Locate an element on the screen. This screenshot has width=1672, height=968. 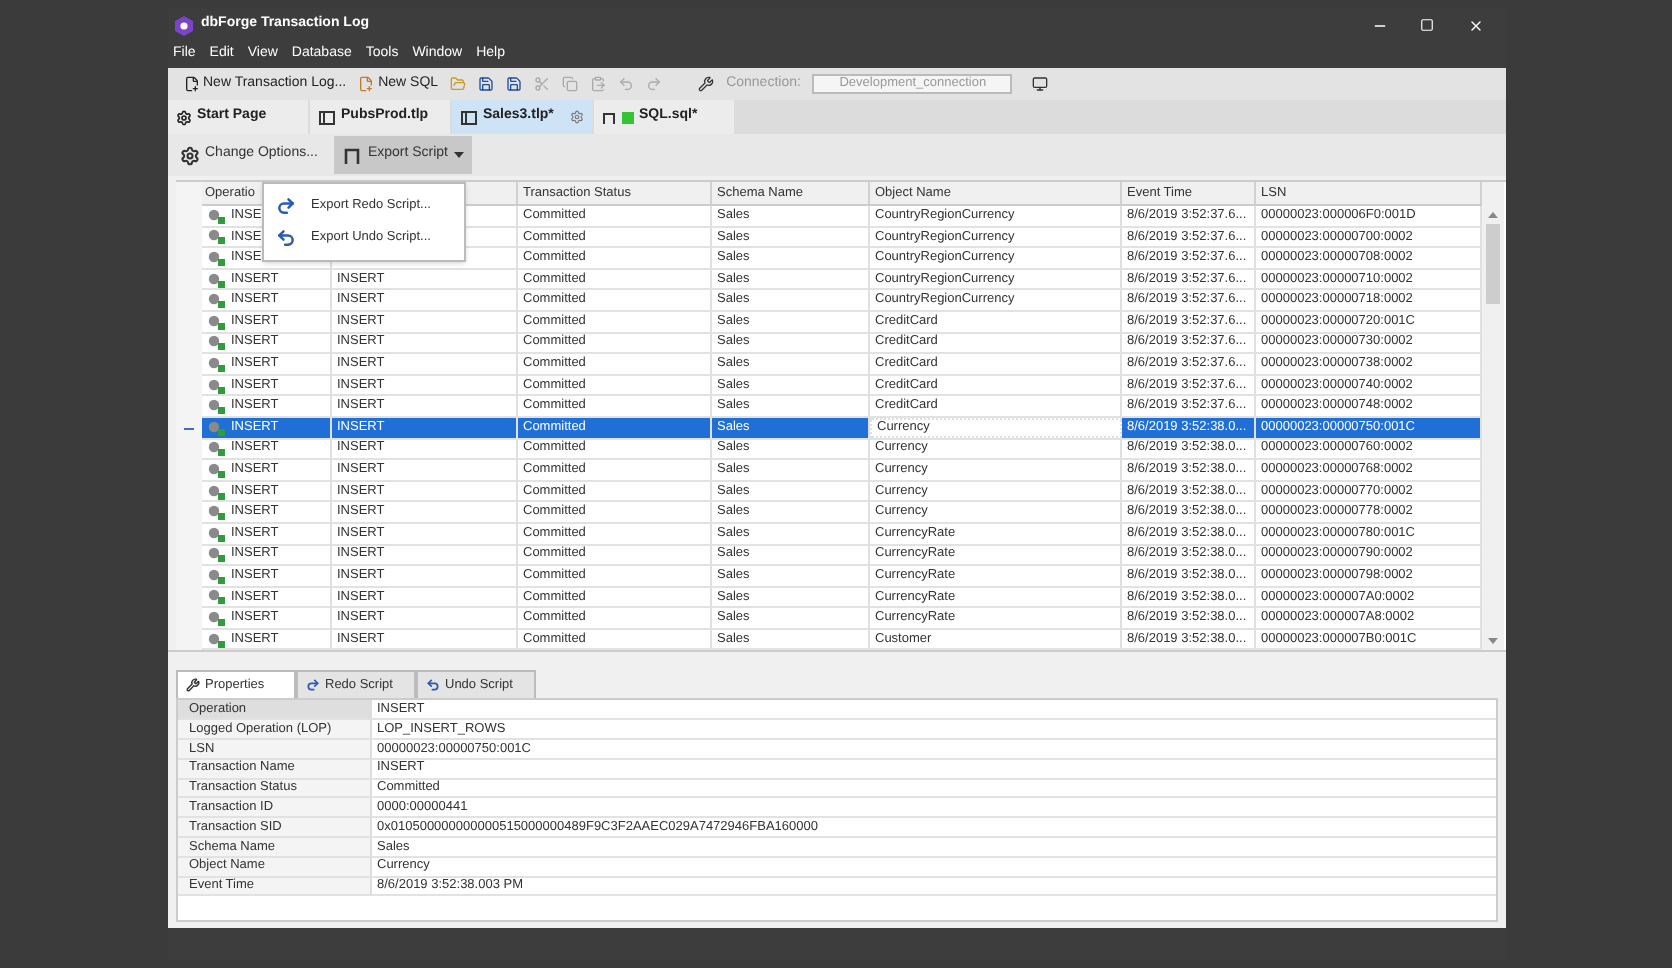
save-all-icon is located at coordinates (514, 84).